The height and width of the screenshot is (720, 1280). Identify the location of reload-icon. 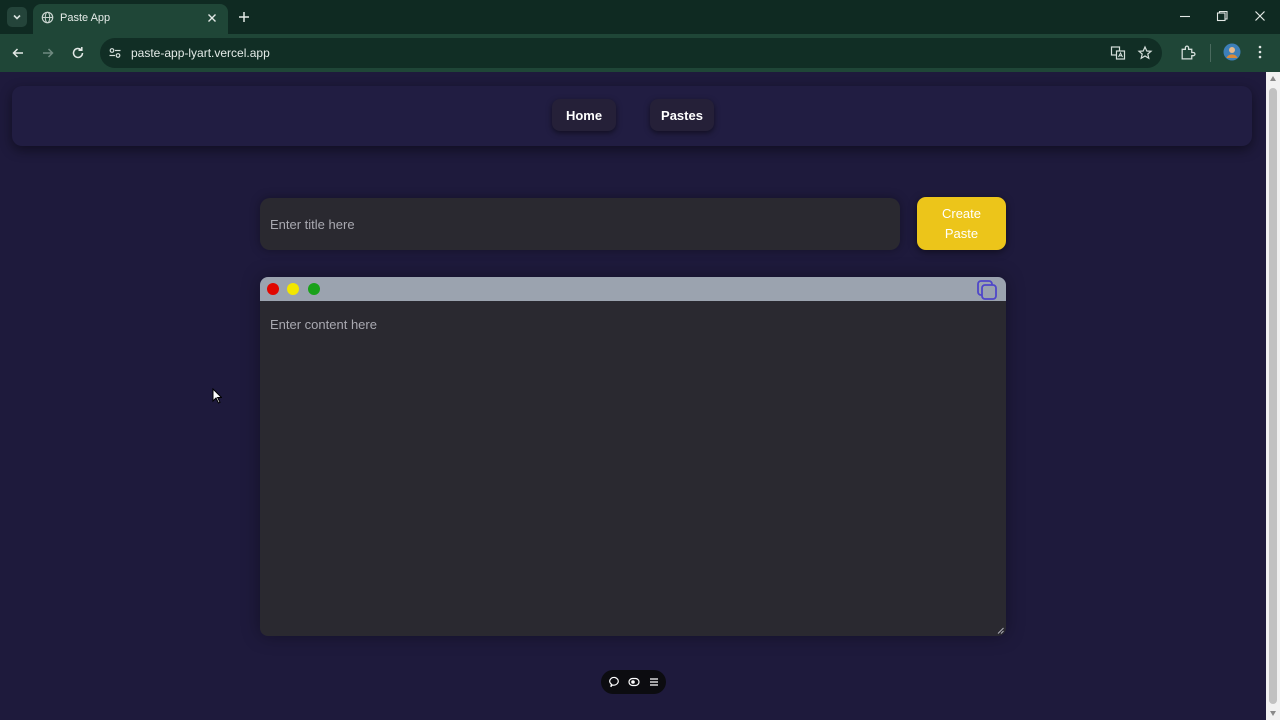
(78, 53).